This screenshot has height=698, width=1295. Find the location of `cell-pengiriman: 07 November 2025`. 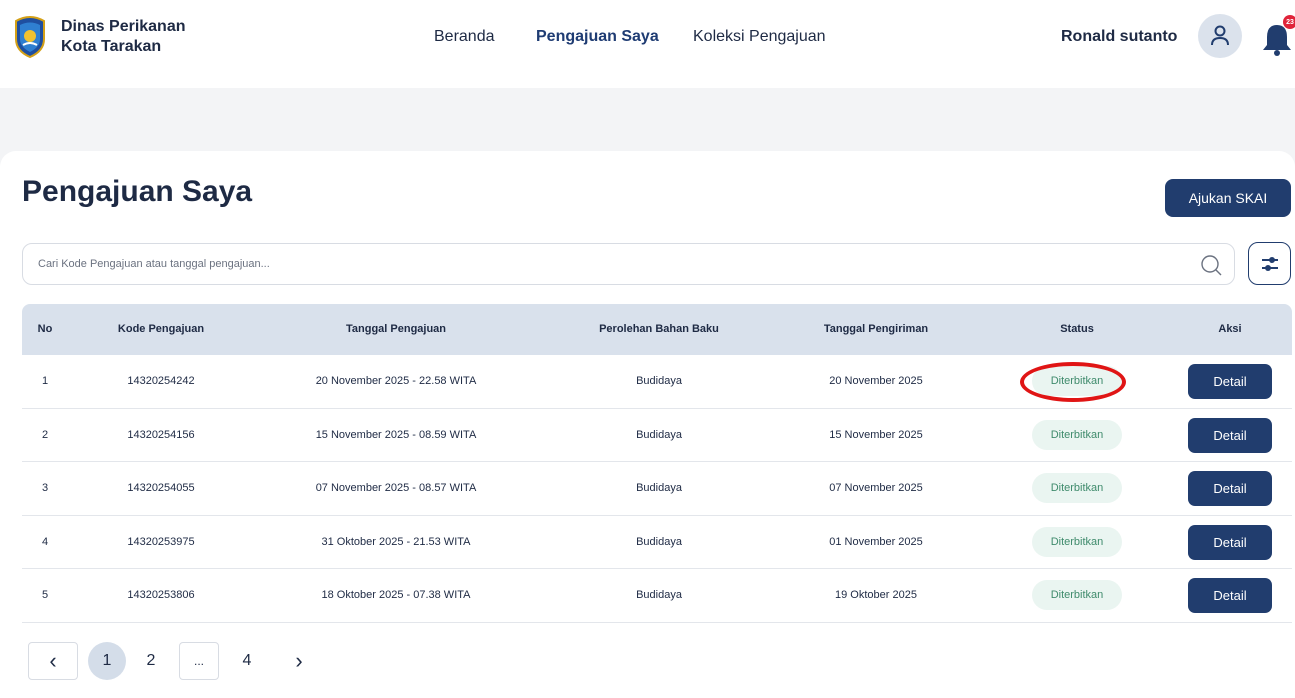

cell-pengiriman: 07 November 2025 is located at coordinates (876, 488).